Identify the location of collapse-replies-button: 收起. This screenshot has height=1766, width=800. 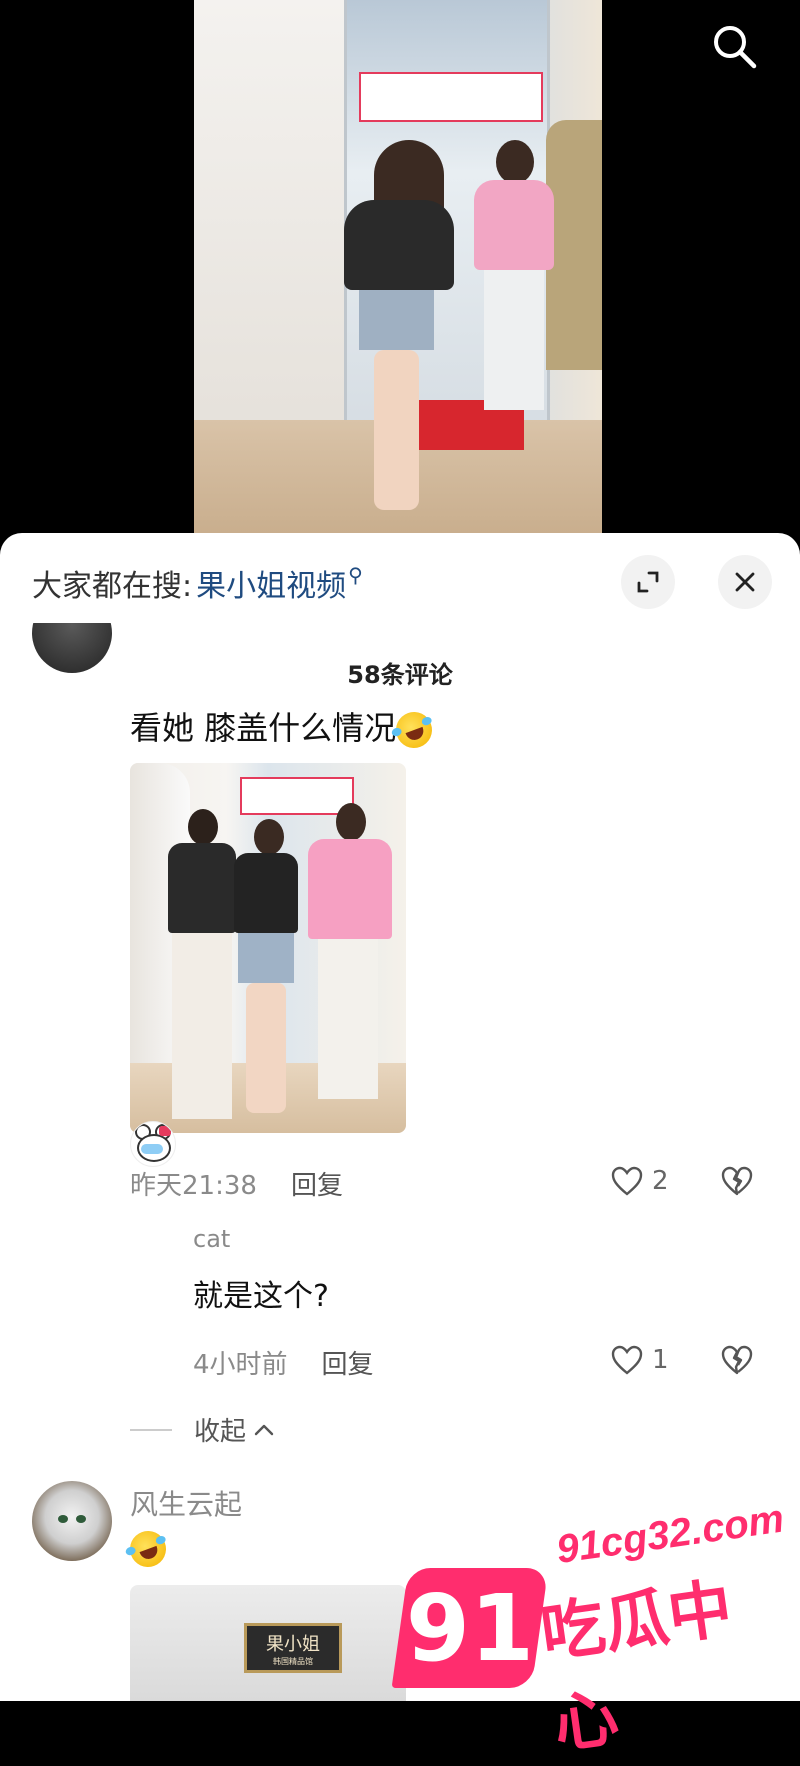
(203, 1429).